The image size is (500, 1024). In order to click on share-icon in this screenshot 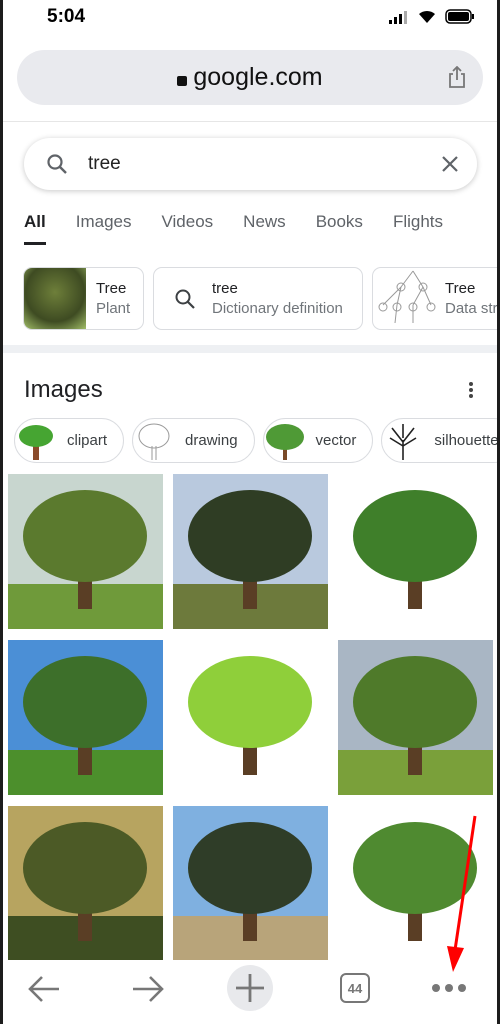, I will do `click(457, 77)`.